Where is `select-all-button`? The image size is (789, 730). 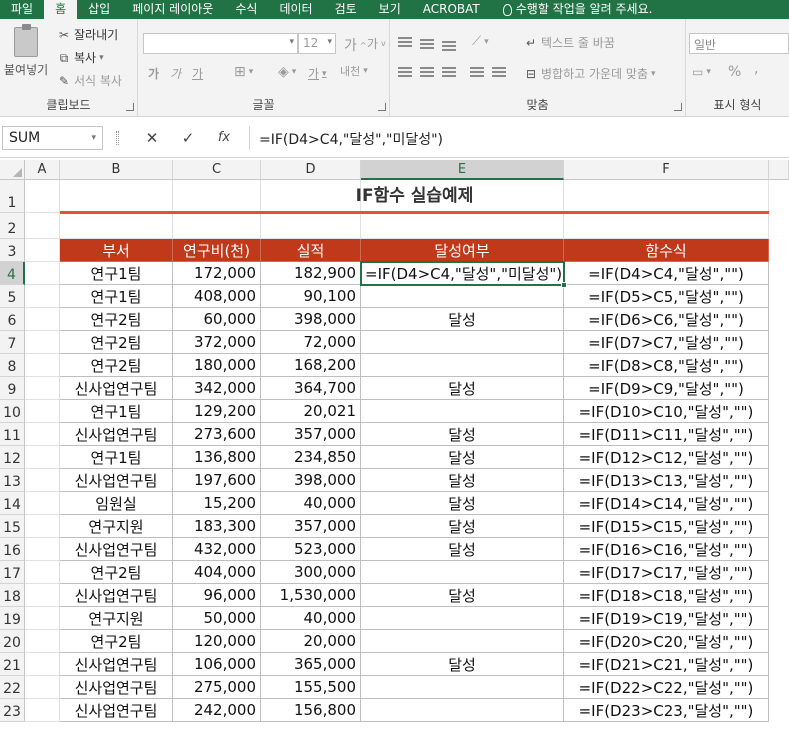 select-all-button is located at coordinates (12, 170).